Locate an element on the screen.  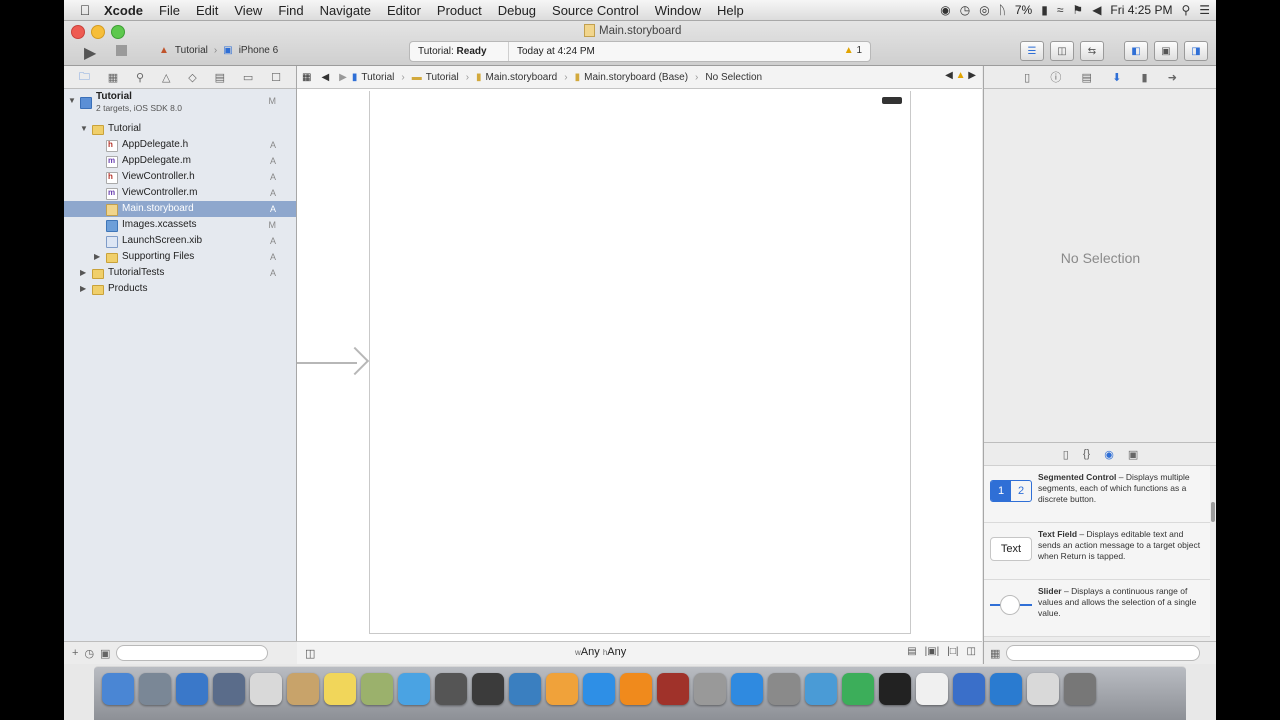
timemachine-icon: ◷ is located at coordinates (965, 10).